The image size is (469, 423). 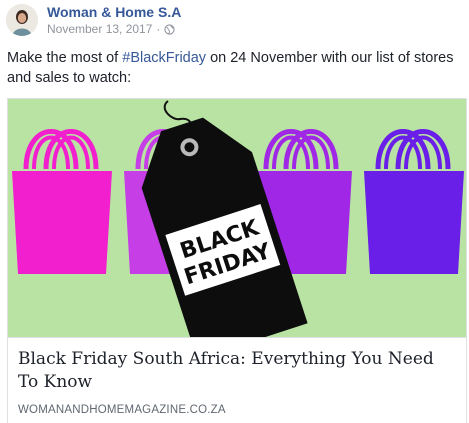 I want to click on post-header: Woman & Home S.A November 13, 2017 ·, so click(x=93, y=21).